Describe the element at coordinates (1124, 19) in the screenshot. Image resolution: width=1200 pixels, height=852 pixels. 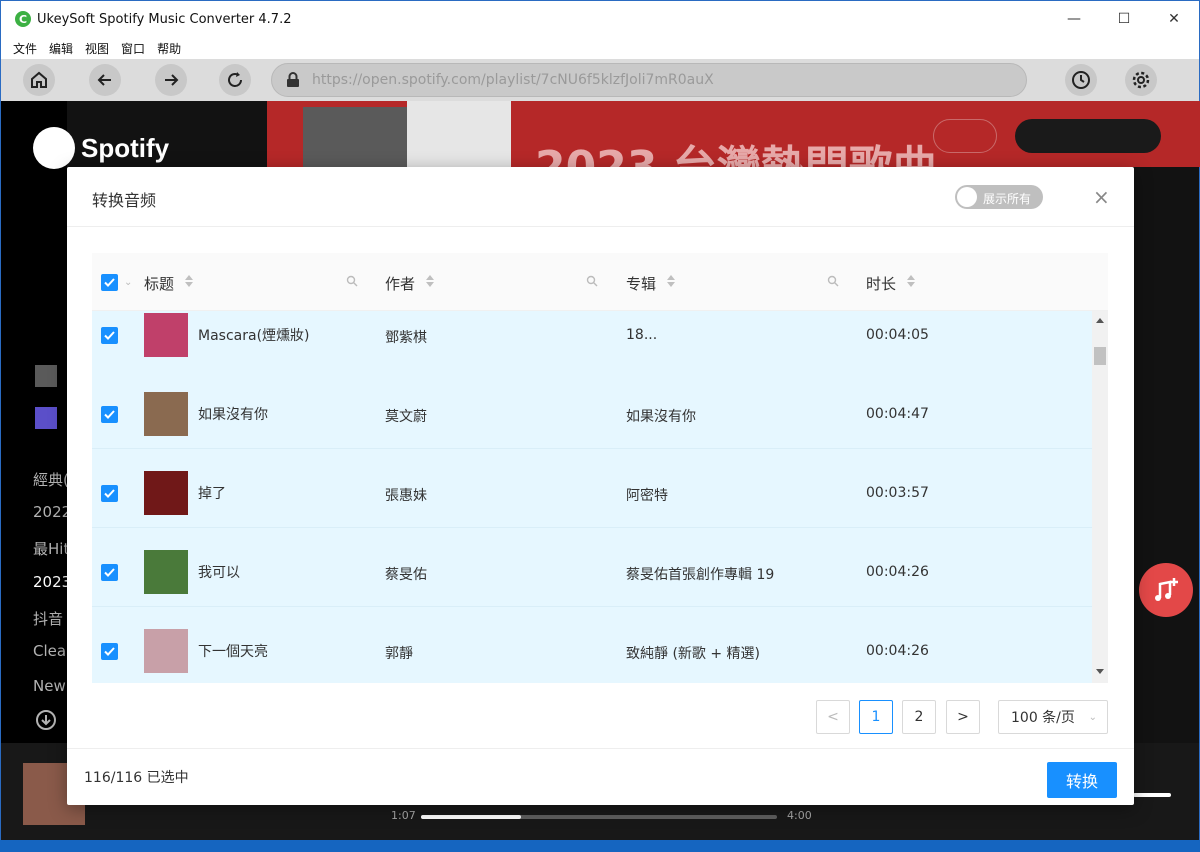
I see `maximize-button: ☐` at that location.